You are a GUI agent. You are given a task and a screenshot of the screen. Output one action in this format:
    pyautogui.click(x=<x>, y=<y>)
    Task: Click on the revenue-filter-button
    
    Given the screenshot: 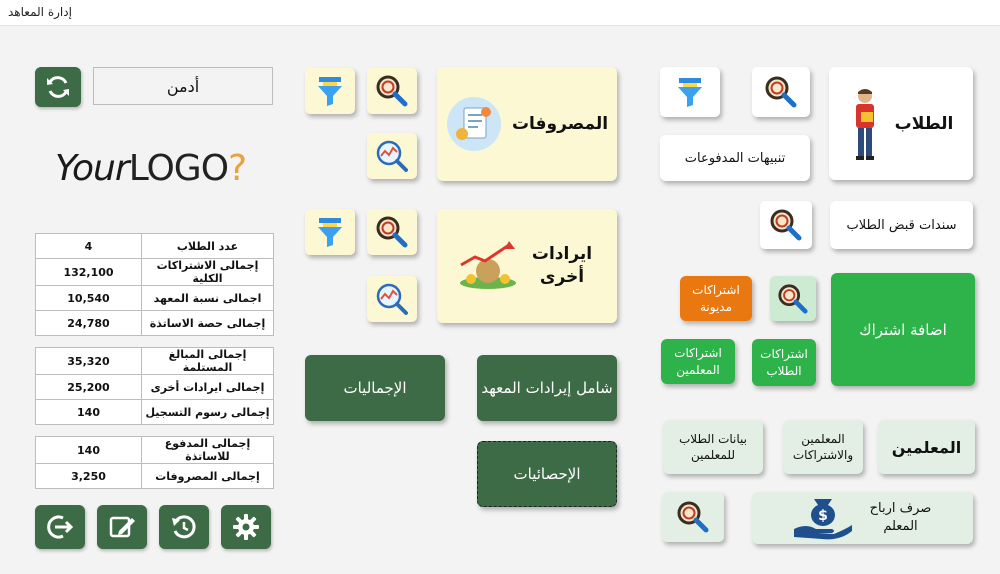 What is the action you would take?
    pyautogui.click(x=330, y=232)
    